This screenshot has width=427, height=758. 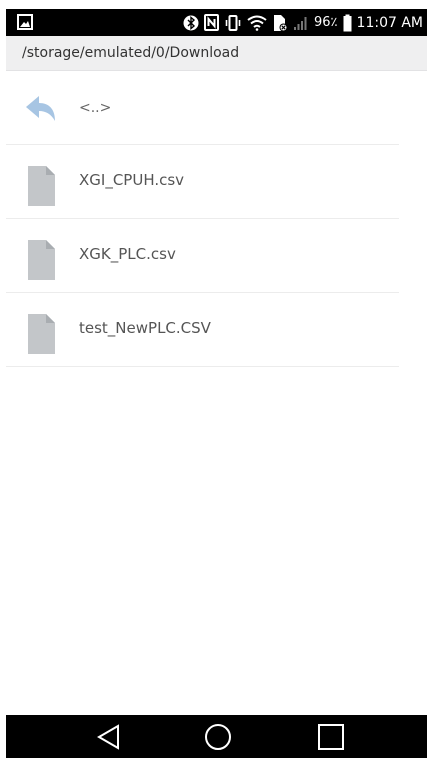 What do you see at coordinates (257, 23) in the screenshot?
I see `wifi-icon` at bounding box center [257, 23].